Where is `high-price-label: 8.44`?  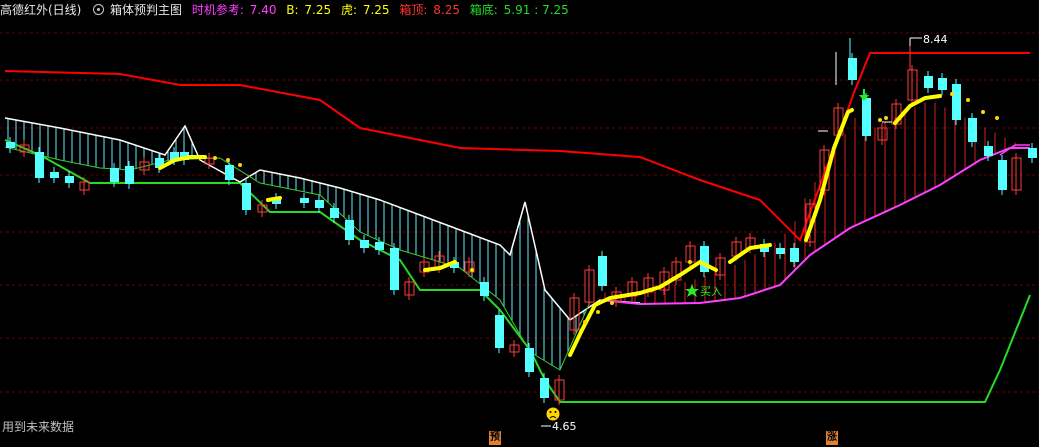
high-price-label: 8.44 is located at coordinates (935, 39).